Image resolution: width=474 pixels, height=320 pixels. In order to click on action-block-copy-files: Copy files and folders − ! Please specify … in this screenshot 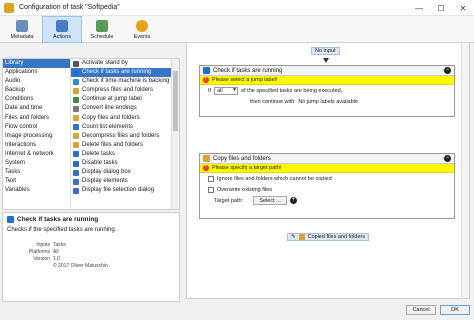, I will do `click(327, 186)`.